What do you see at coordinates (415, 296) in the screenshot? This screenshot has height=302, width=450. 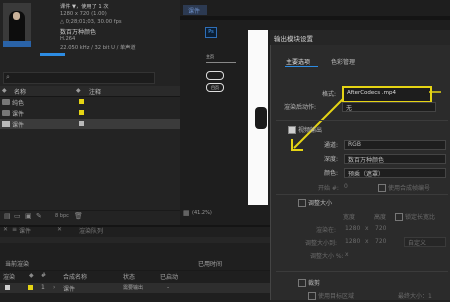 I see `final-size-label: 最终大小：1` at bounding box center [415, 296].